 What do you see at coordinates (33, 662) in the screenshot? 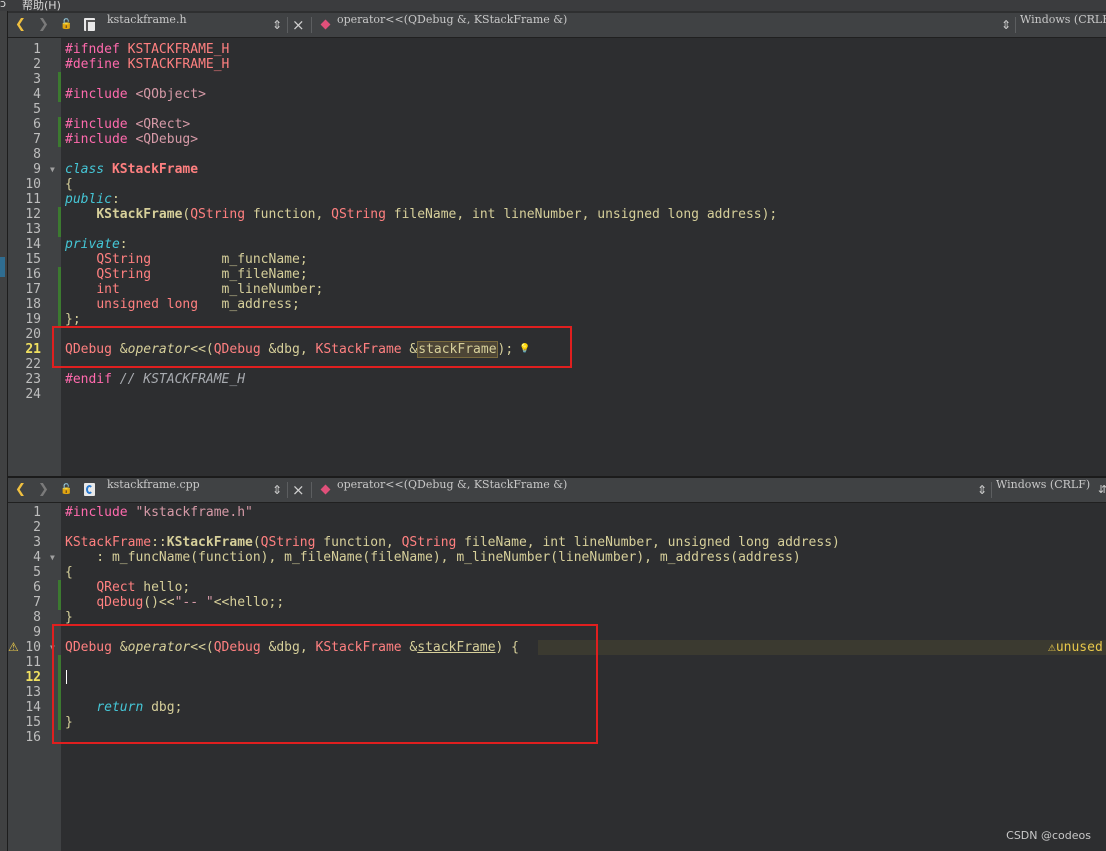
I see `line-number: 11` at bounding box center [33, 662].